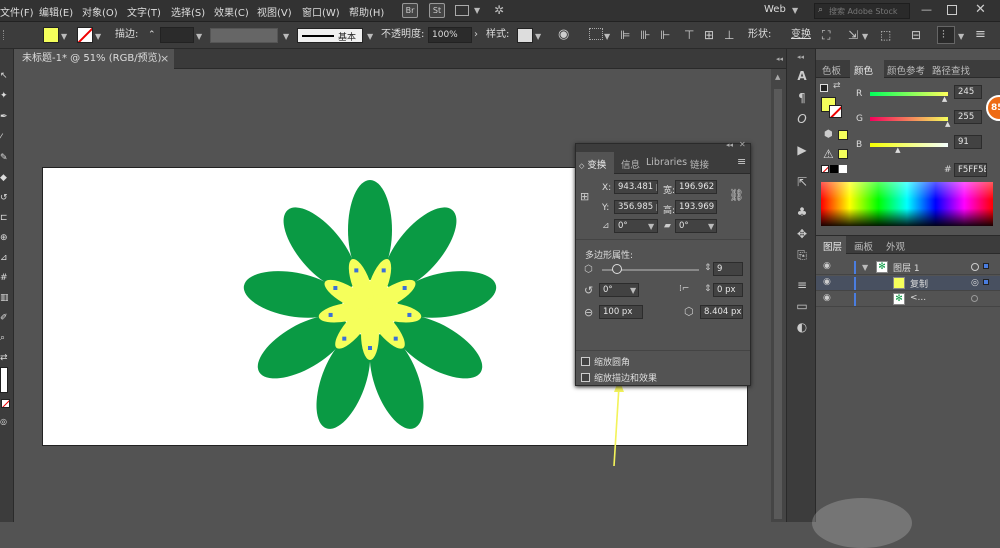 This screenshot has height=548, width=1000. I want to click on black-swatch, so click(834, 169).